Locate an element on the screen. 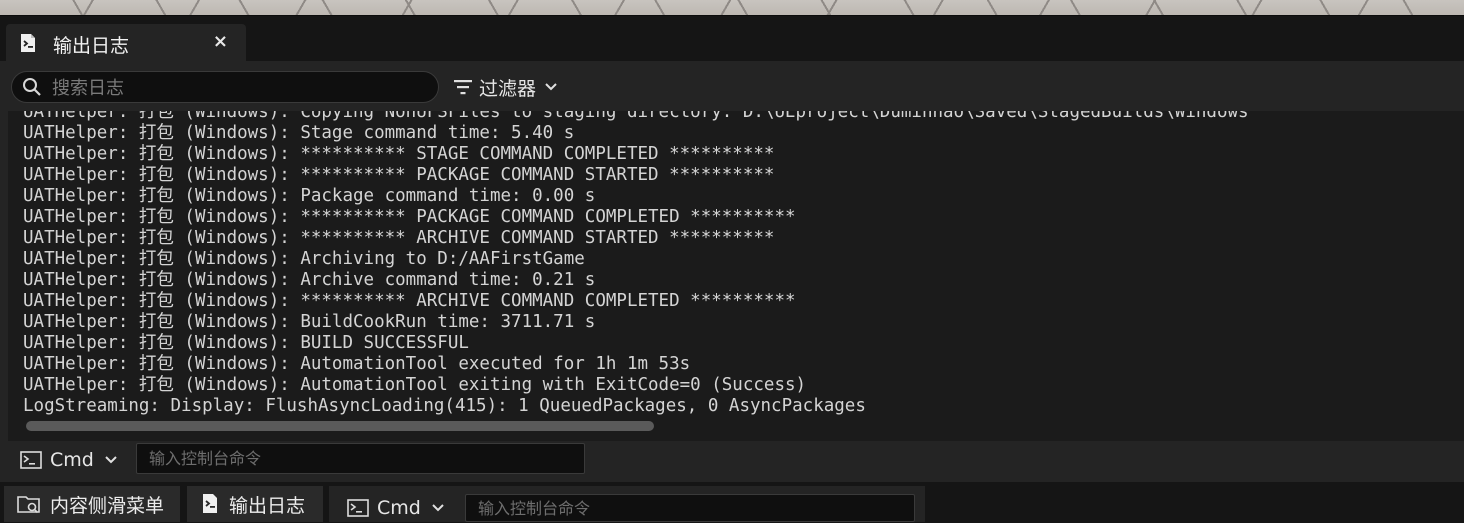 This screenshot has height=523, width=1464. tab-output-log: 输出日志 × is located at coordinates (126, 42).